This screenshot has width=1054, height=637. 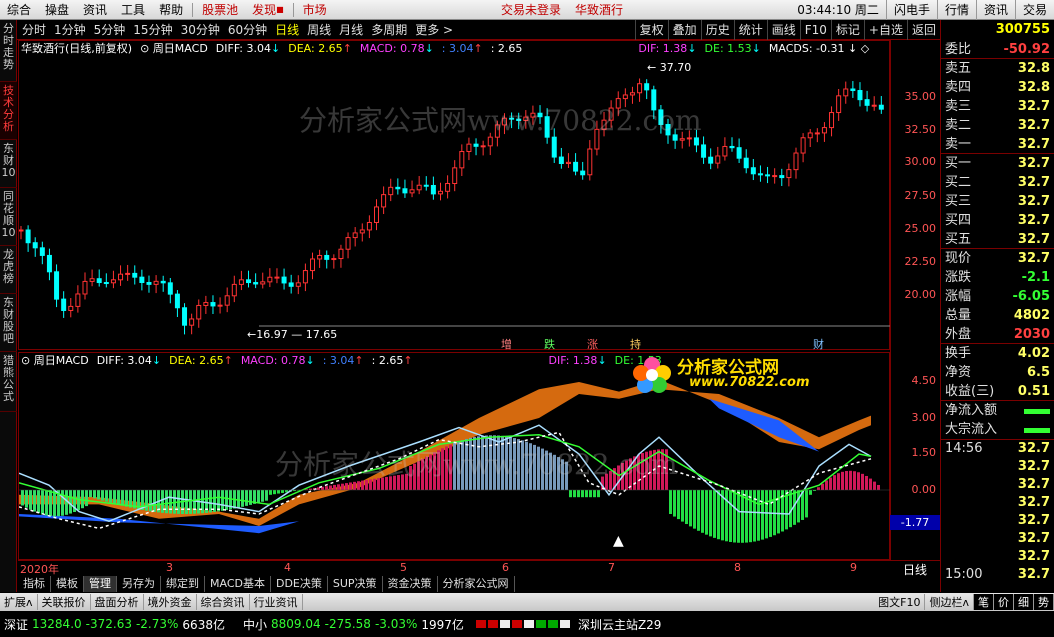 What do you see at coordinates (749, 382) in the screenshot?
I see `logo-url: www.70822.com` at bounding box center [749, 382].